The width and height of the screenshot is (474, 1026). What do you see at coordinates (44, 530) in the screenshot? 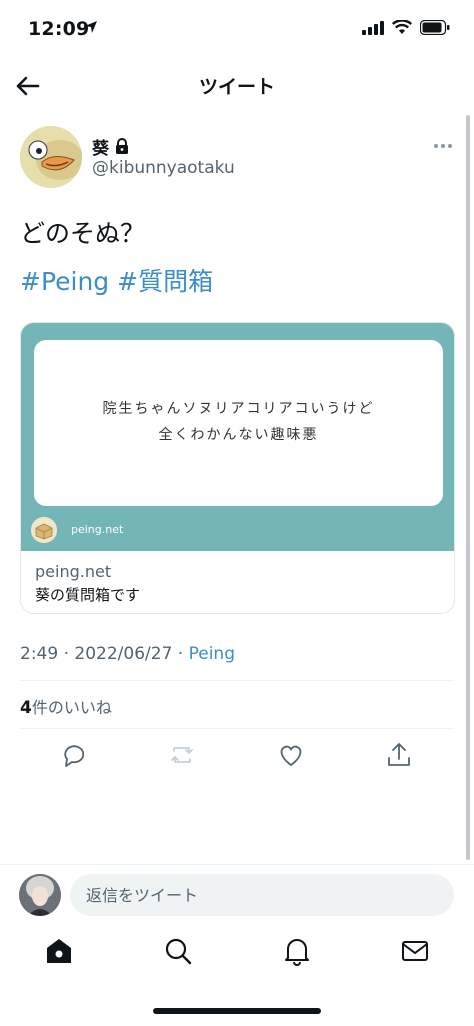
I see `box-logo-icon` at bounding box center [44, 530].